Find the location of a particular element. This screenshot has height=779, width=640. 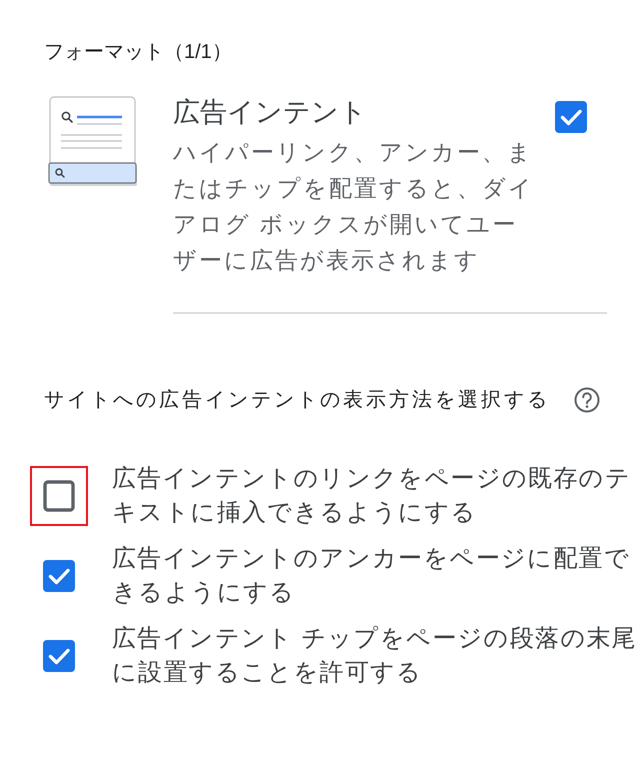

section-heading: フォーマット（1/1） is located at coordinates (138, 52).